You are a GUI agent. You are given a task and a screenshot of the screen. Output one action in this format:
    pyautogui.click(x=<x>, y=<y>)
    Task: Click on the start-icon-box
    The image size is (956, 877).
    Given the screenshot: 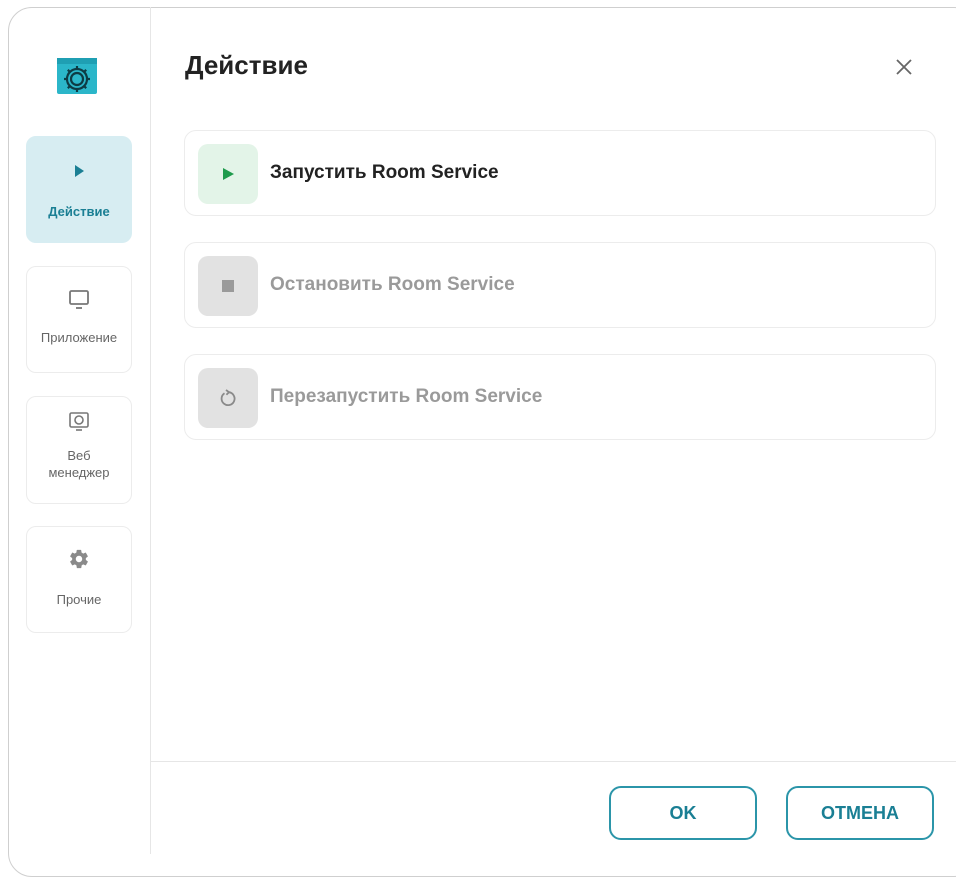 What is the action you would take?
    pyautogui.click(x=228, y=174)
    